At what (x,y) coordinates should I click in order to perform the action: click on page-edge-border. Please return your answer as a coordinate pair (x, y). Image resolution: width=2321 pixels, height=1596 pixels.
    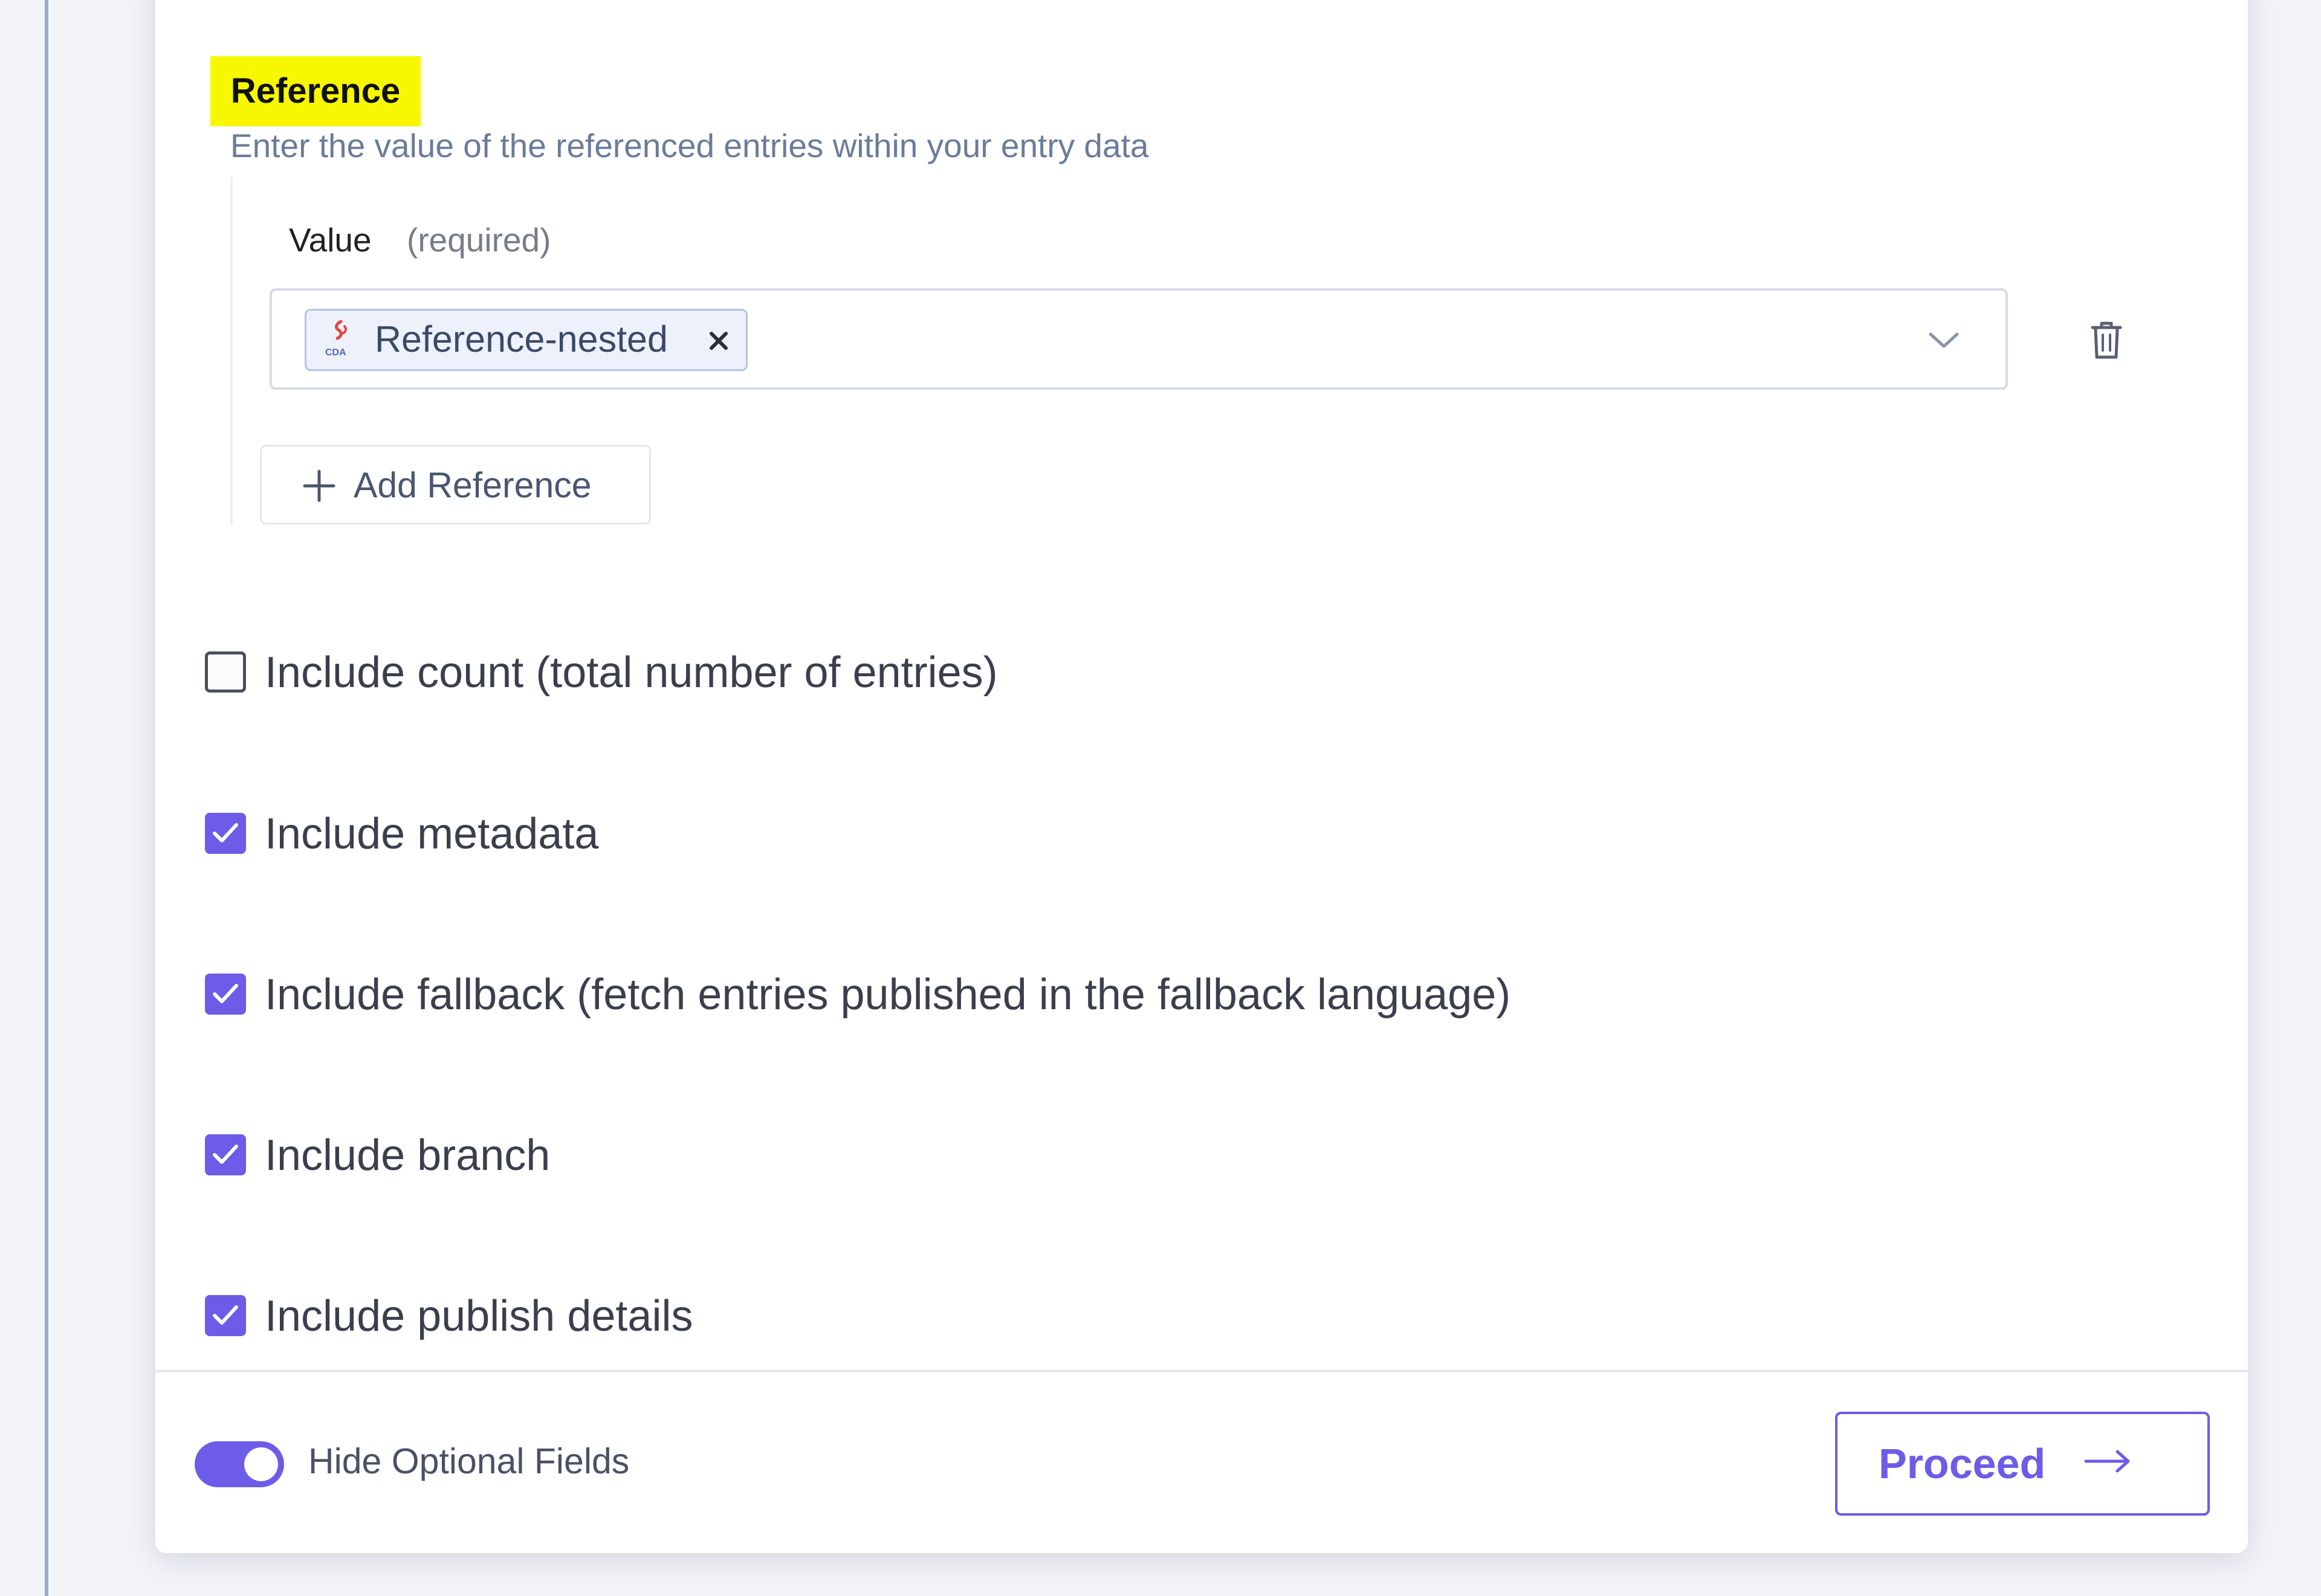
    Looking at the image, I should click on (46, 798).